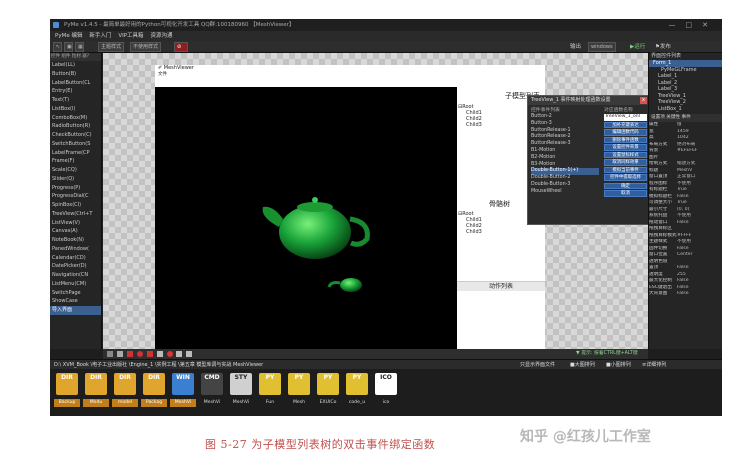  What do you see at coordinates (139, 354) in the screenshot?
I see `circle-tool-icon` at bounding box center [139, 354].